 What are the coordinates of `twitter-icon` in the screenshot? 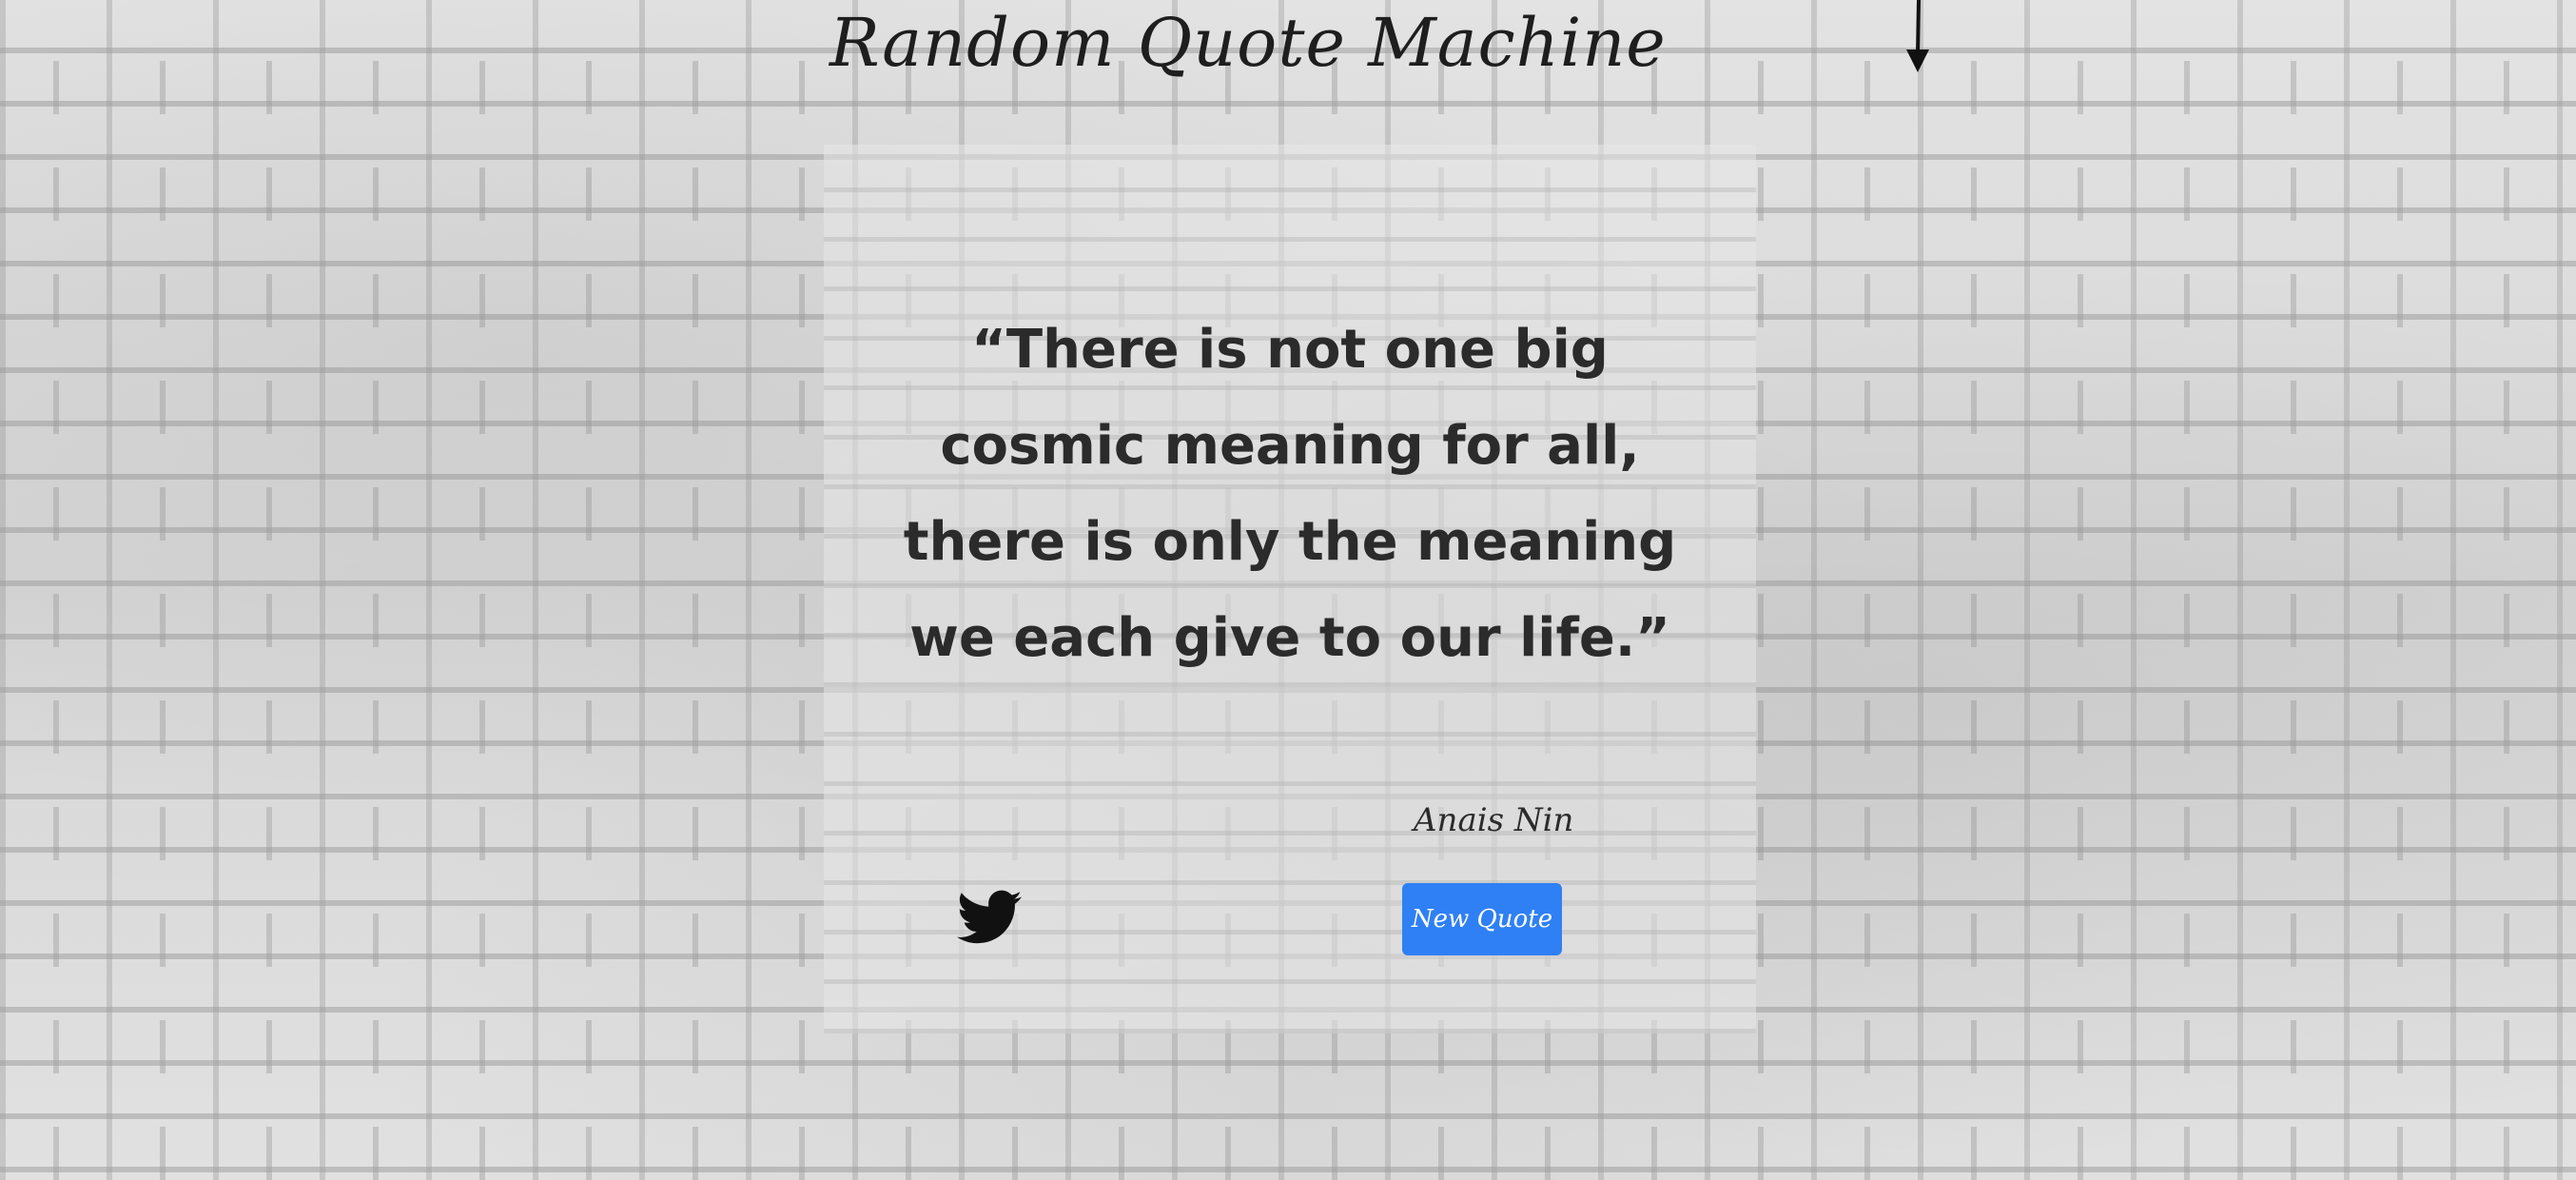 It's located at (990, 918).